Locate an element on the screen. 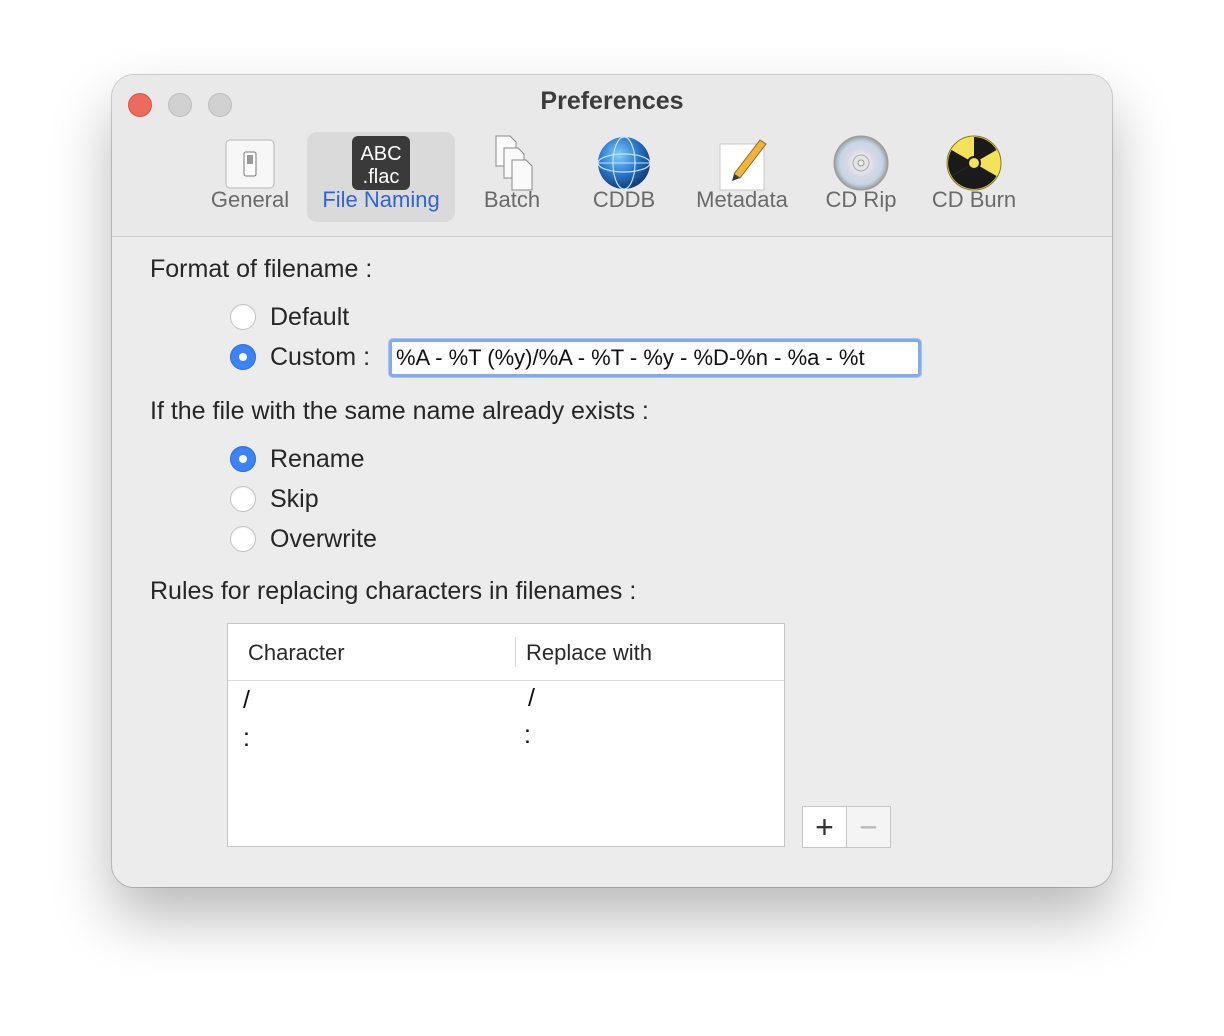 This screenshot has height=1036, width=1224. remove-rule-button: − is located at coordinates (868, 827).